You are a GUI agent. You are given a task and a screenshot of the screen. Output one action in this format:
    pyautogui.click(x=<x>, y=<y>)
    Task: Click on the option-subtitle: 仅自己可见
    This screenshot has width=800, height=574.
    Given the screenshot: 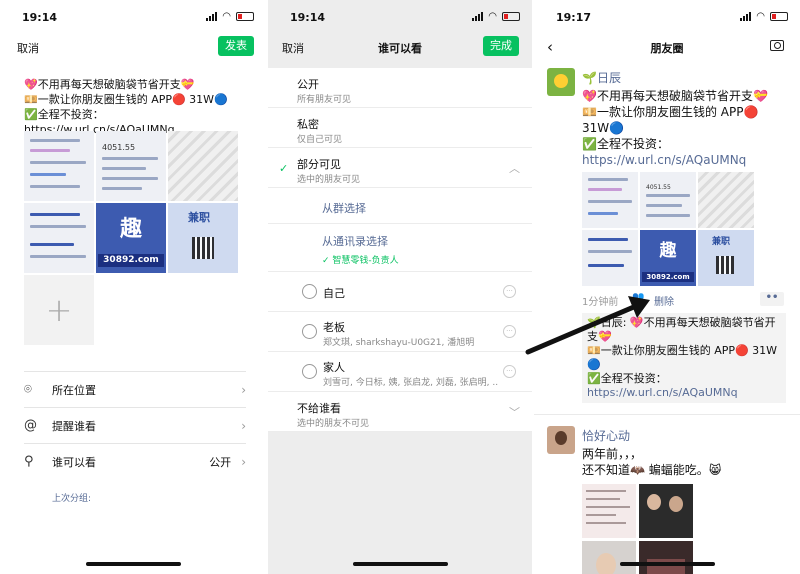 What is the action you would take?
    pyautogui.click(x=320, y=140)
    